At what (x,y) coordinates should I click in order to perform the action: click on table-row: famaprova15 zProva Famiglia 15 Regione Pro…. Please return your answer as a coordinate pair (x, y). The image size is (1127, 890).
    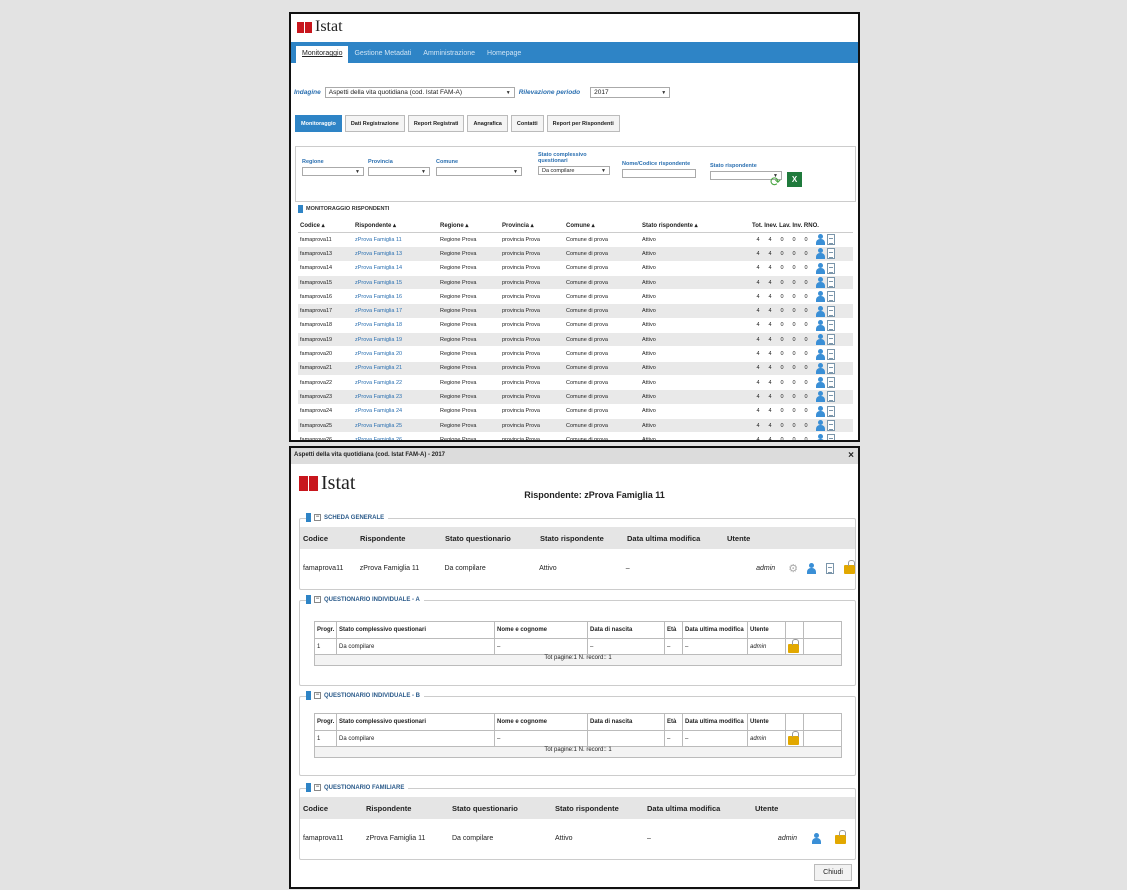
    Looking at the image, I should click on (575, 283).